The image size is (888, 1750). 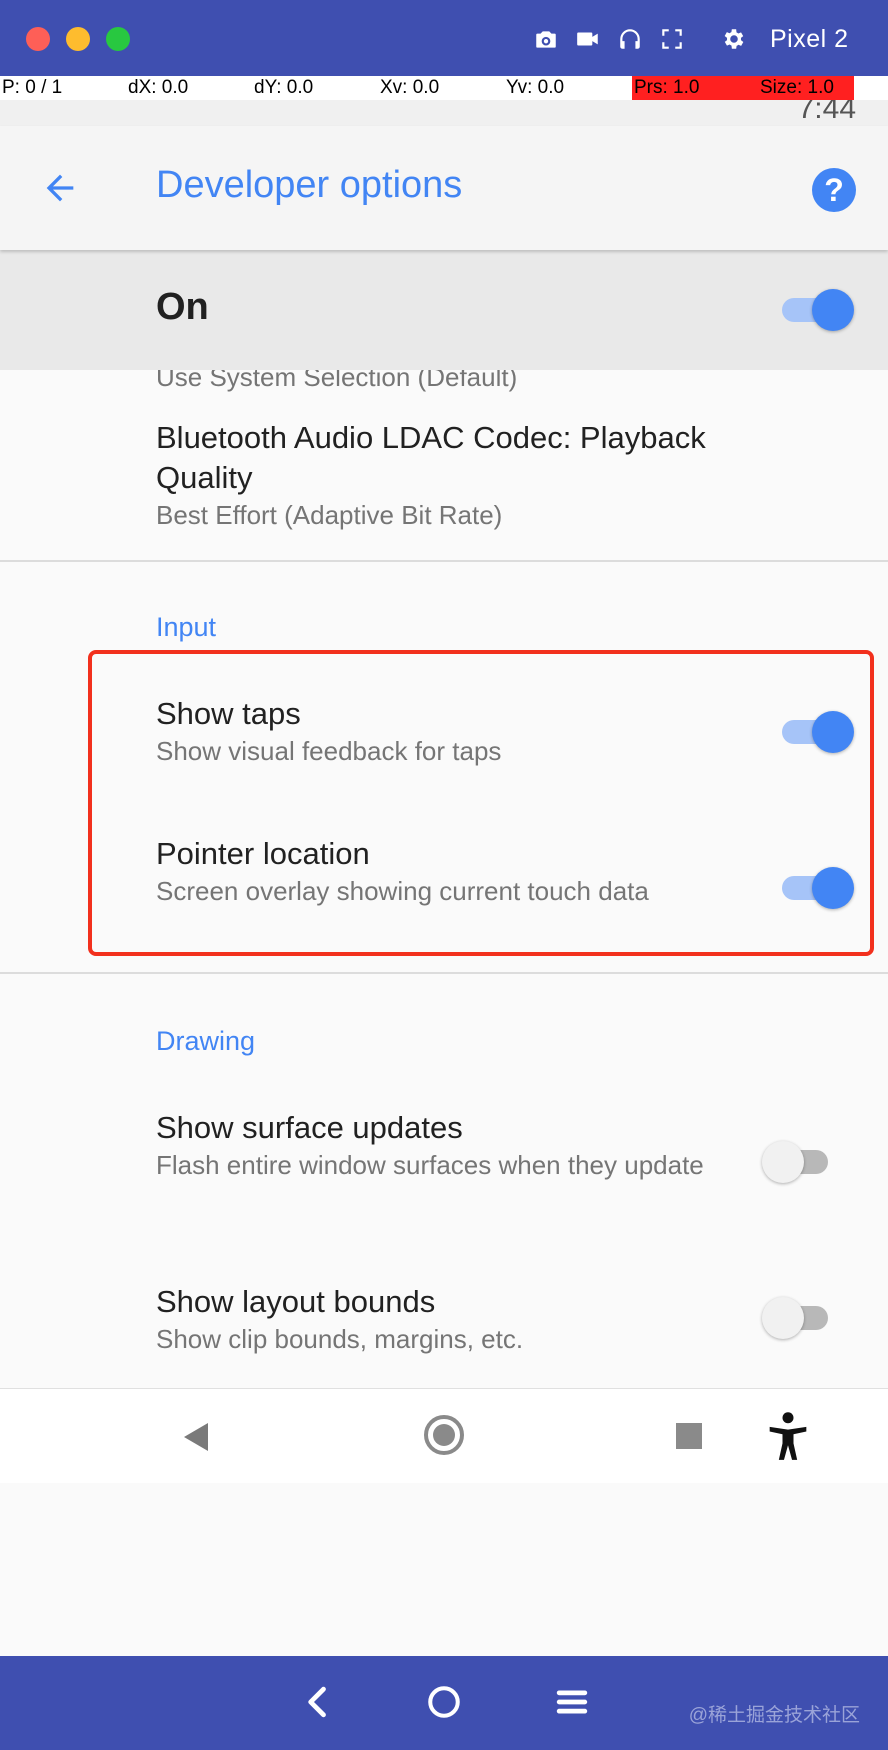 I want to click on gear-icon, so click(x=734, y=39).